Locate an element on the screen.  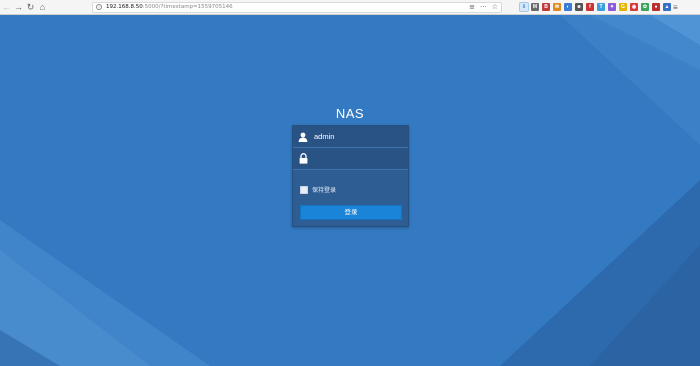
extension-icon: ● is located at coordinates (656, 7).